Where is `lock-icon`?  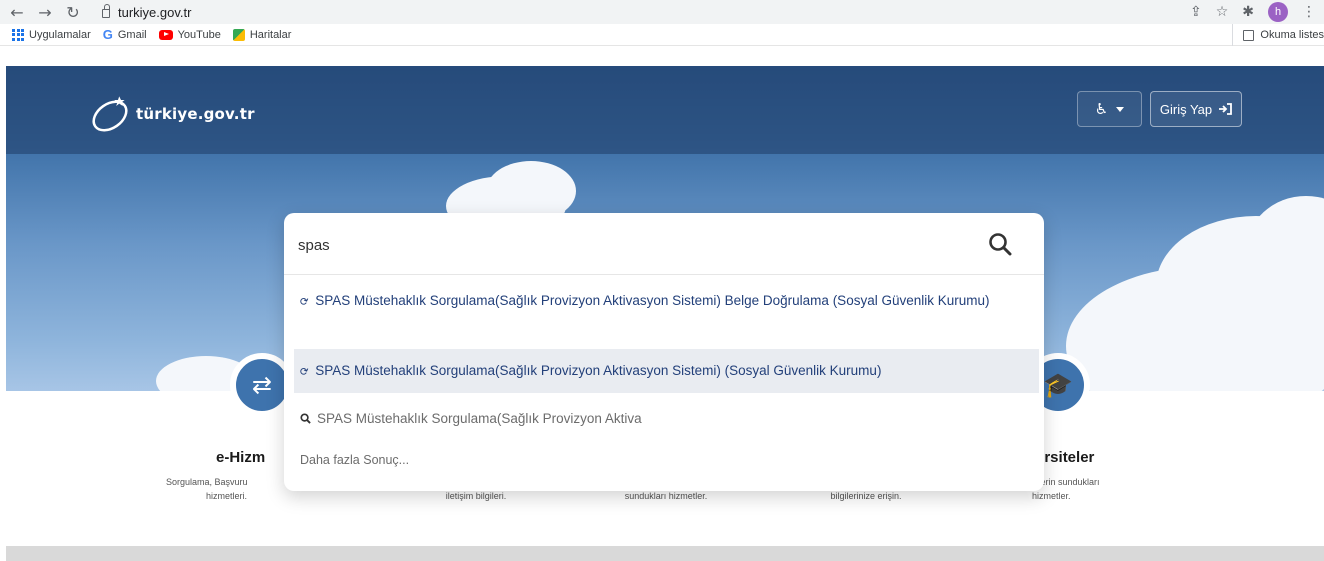
lock-icon is located at coordinates (106, 11).